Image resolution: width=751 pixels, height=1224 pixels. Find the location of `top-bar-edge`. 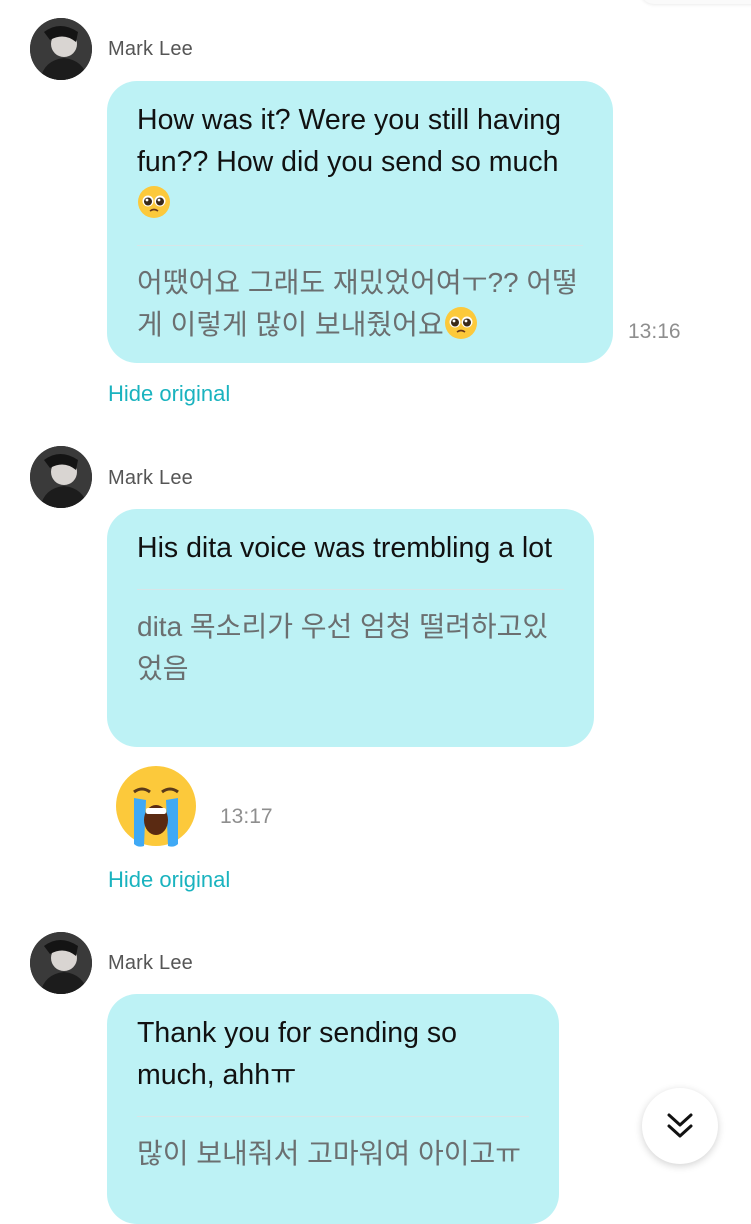

top-bar-edge is located at coordinates (695, 2).